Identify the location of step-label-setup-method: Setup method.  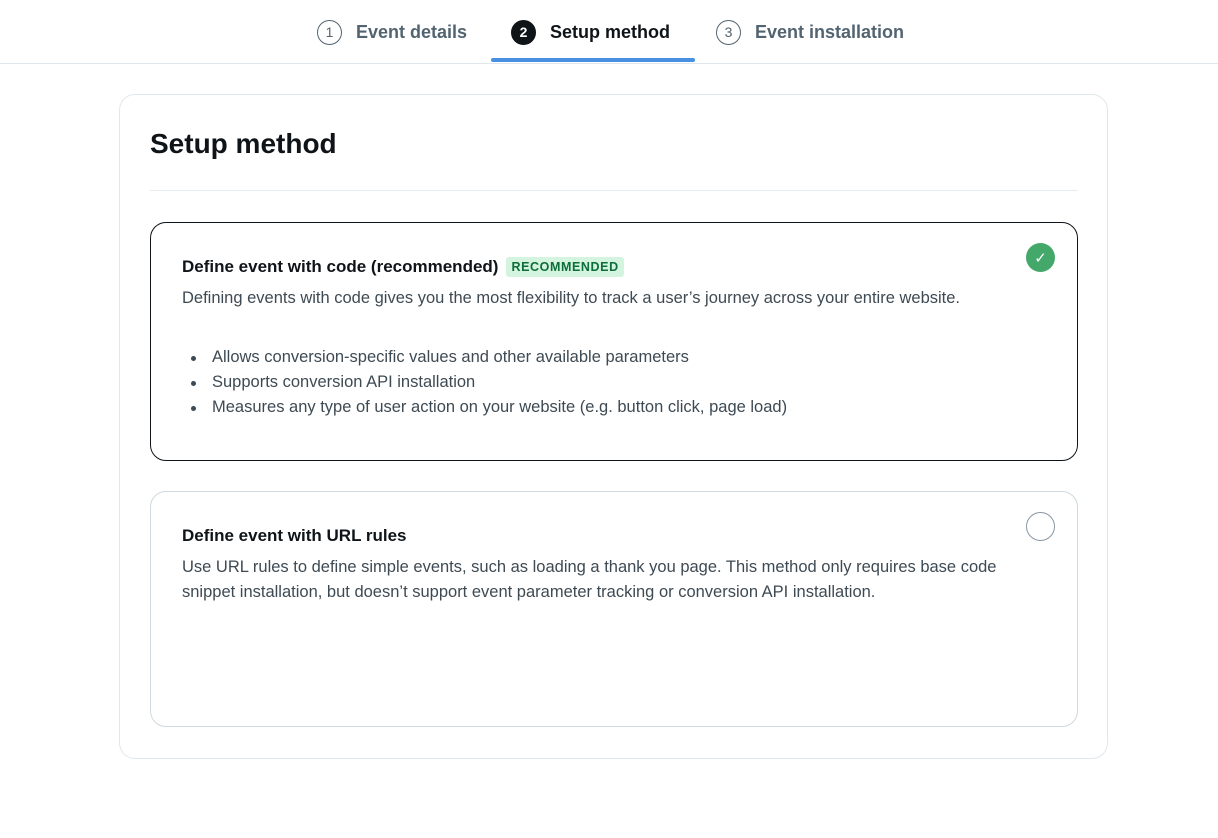
(610, 31).